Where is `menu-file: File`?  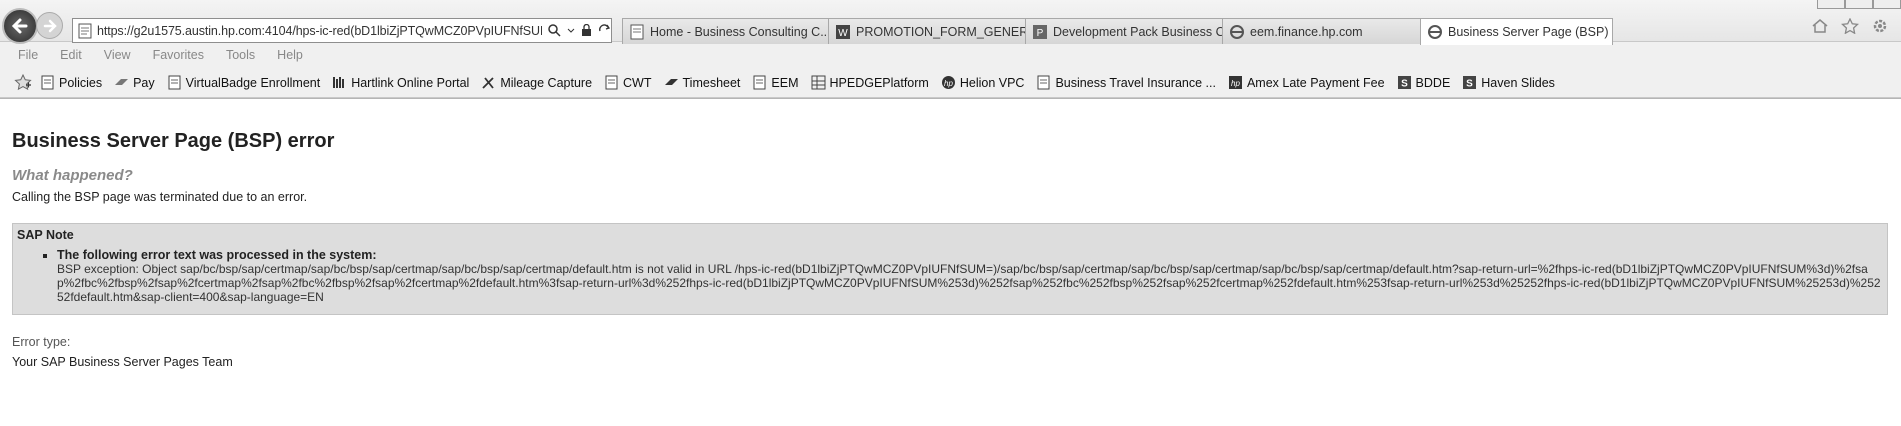 menu-file: File is located at coordinates (28, 55).